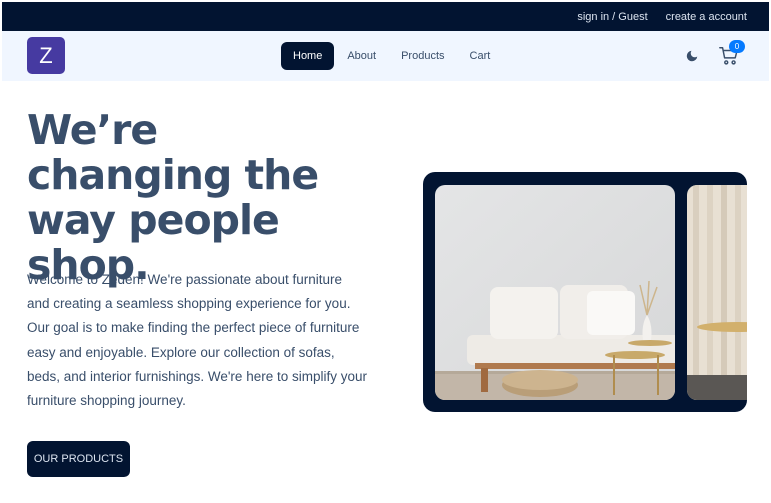 Image resolution: width=771 pixels, height=503 pixels. I want to click on nav-menu: Home About Products Cart, so click(392, 56).